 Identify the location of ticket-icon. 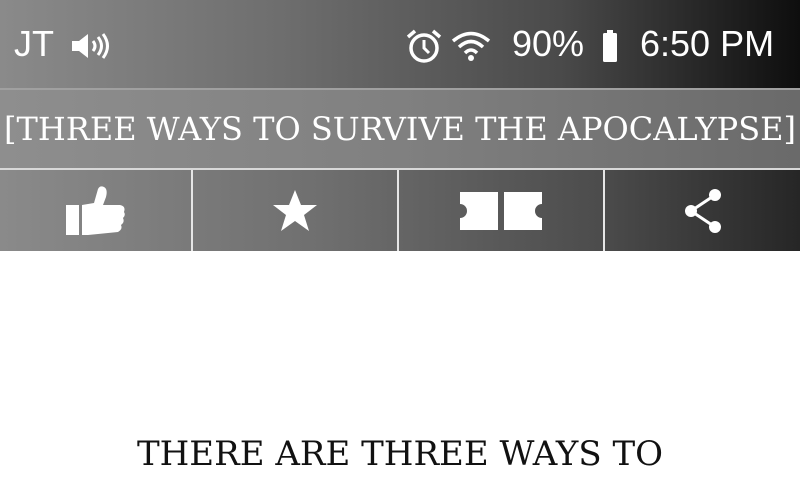
(501, 210).